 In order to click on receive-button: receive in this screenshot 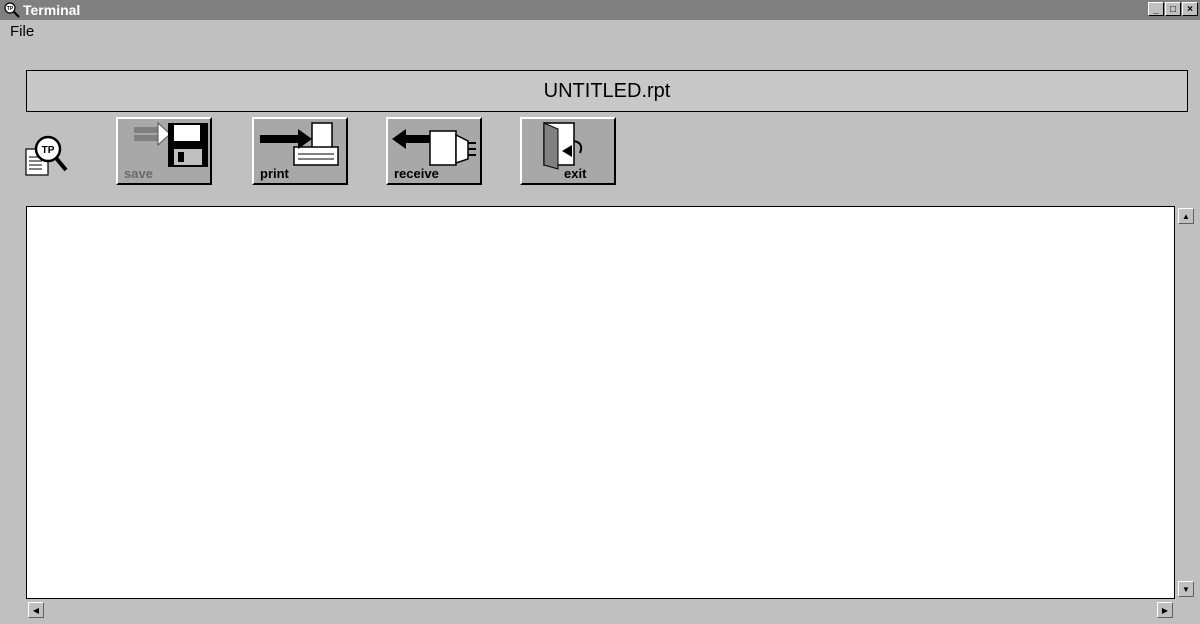, I will do `click(434, 151)`.